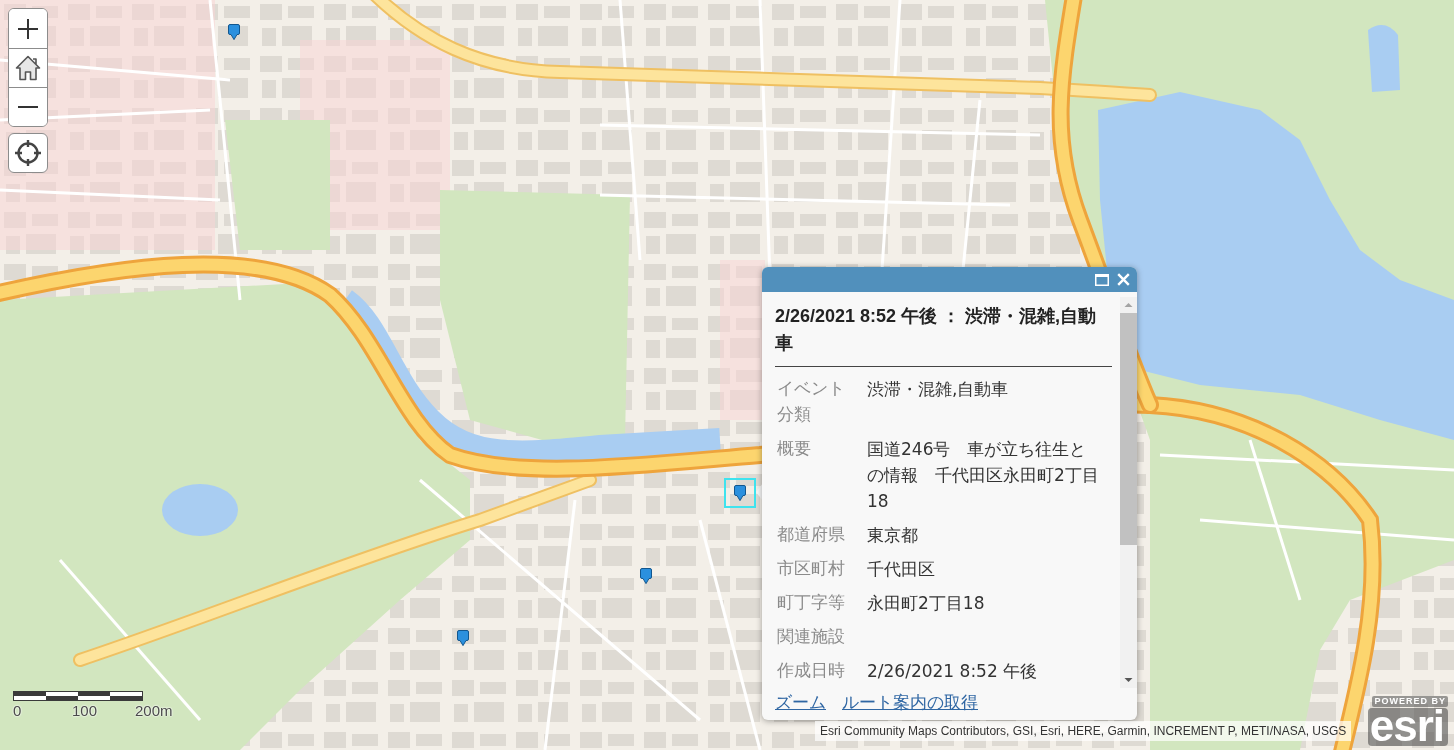 The width and height of the screenshot is (1454, 750). What do you see at coordinates (811, 569) in the screenshot?
I see `field-label: 市区町村` at bounding box center [811, 569].